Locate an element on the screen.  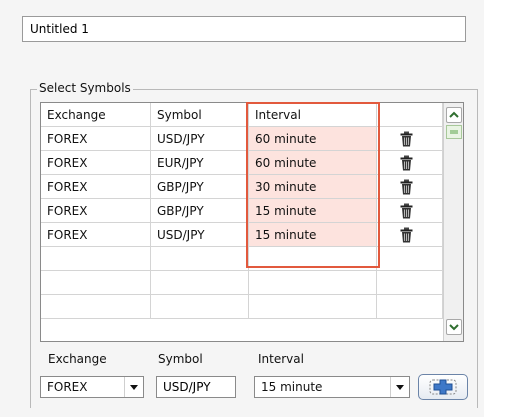
cell-interval: 30 minute is located at coordinates (313, 187).